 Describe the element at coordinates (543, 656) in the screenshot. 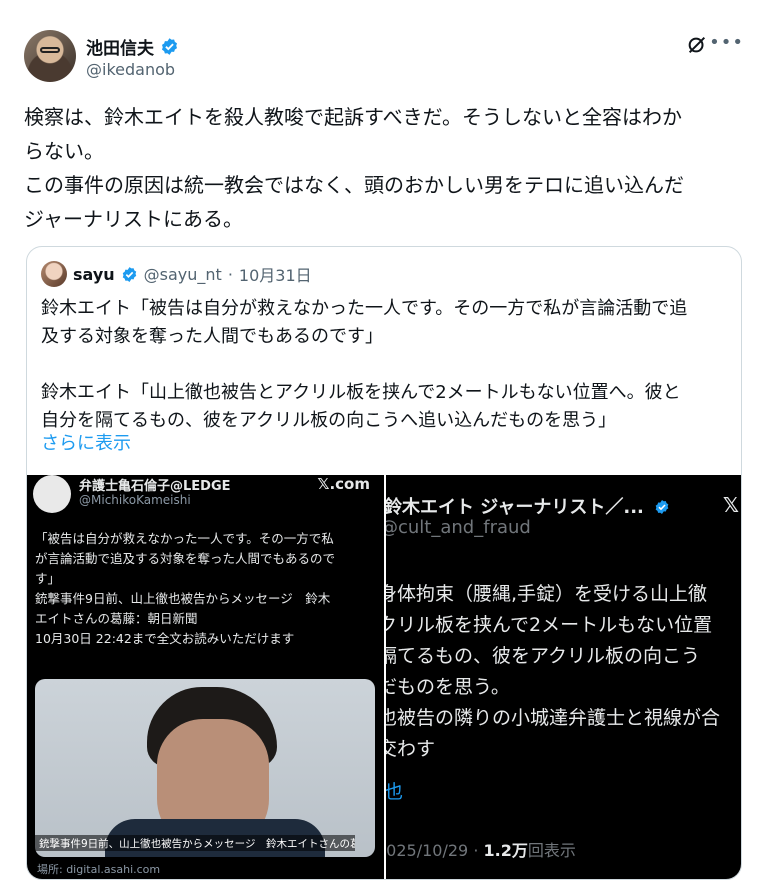

I see `embedded-line: 隔てるもの、彼をアクリル板の向こう` at that location.